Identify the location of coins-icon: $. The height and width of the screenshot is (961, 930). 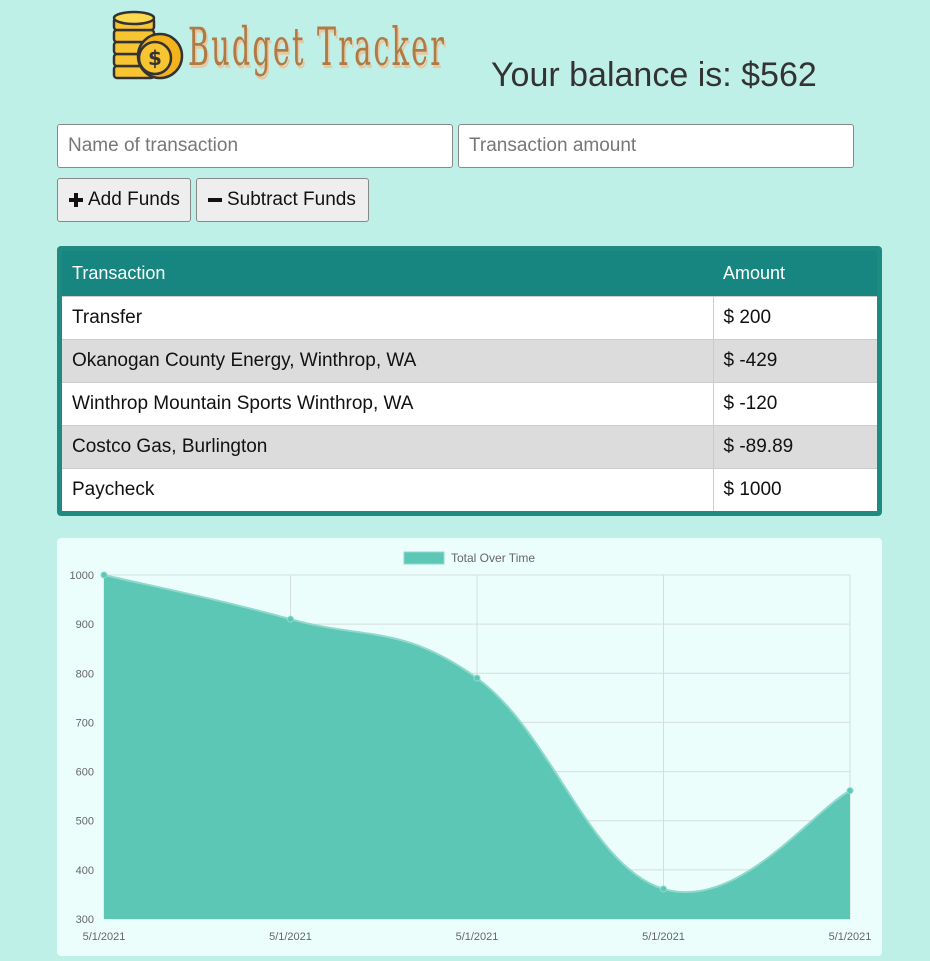
(148, 45).